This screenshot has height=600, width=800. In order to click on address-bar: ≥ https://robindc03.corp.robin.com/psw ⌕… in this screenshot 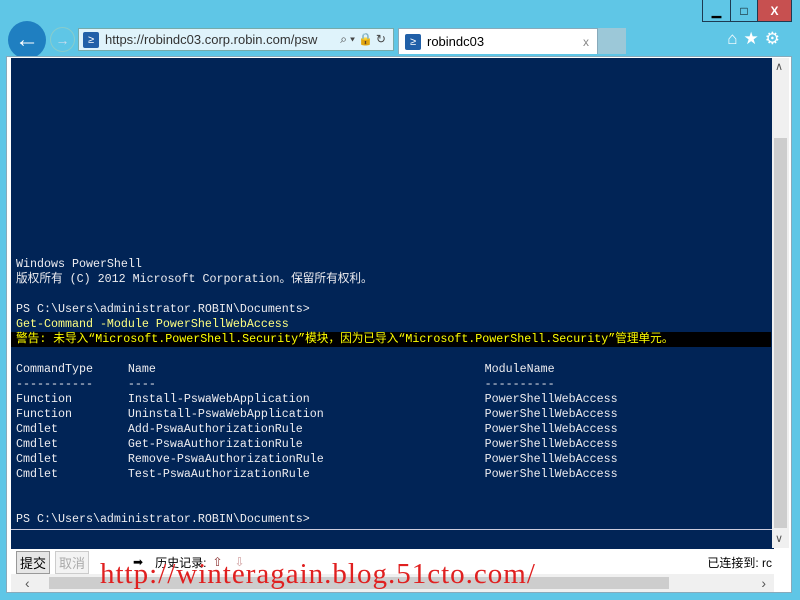, I will do `click(236, 39)`.